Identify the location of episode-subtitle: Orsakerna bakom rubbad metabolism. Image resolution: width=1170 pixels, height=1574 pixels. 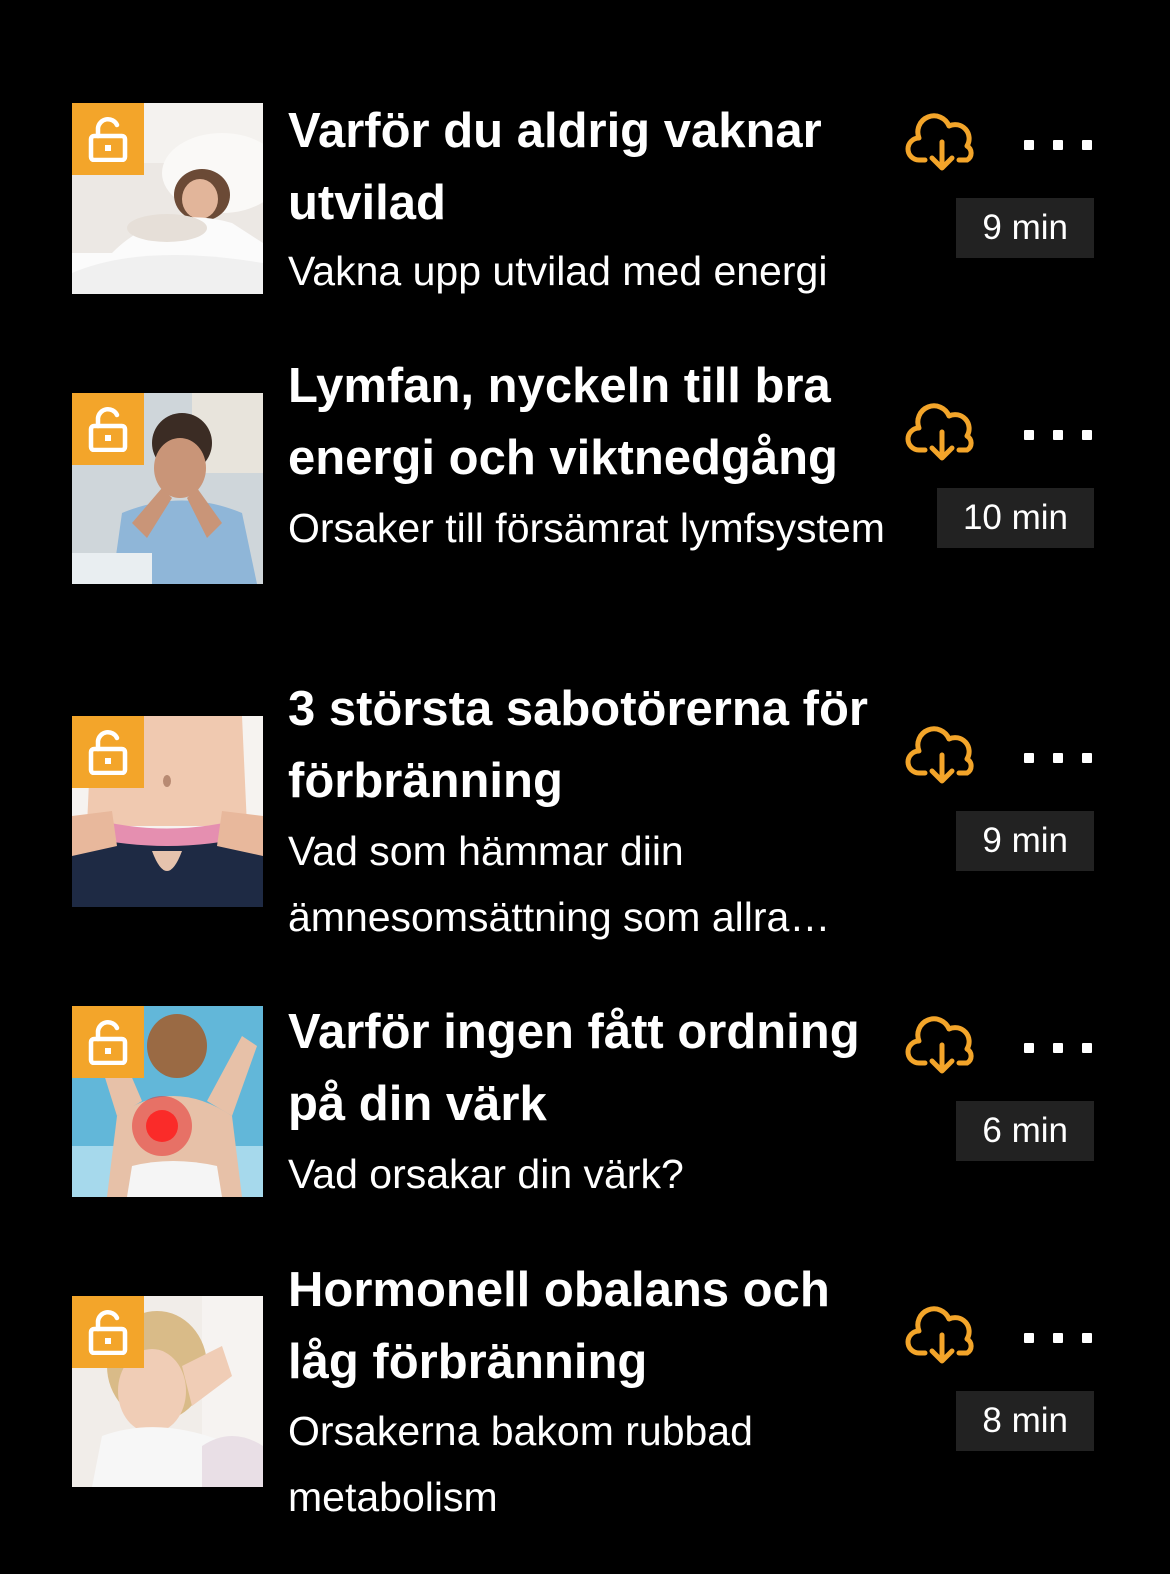
(520, 1464).